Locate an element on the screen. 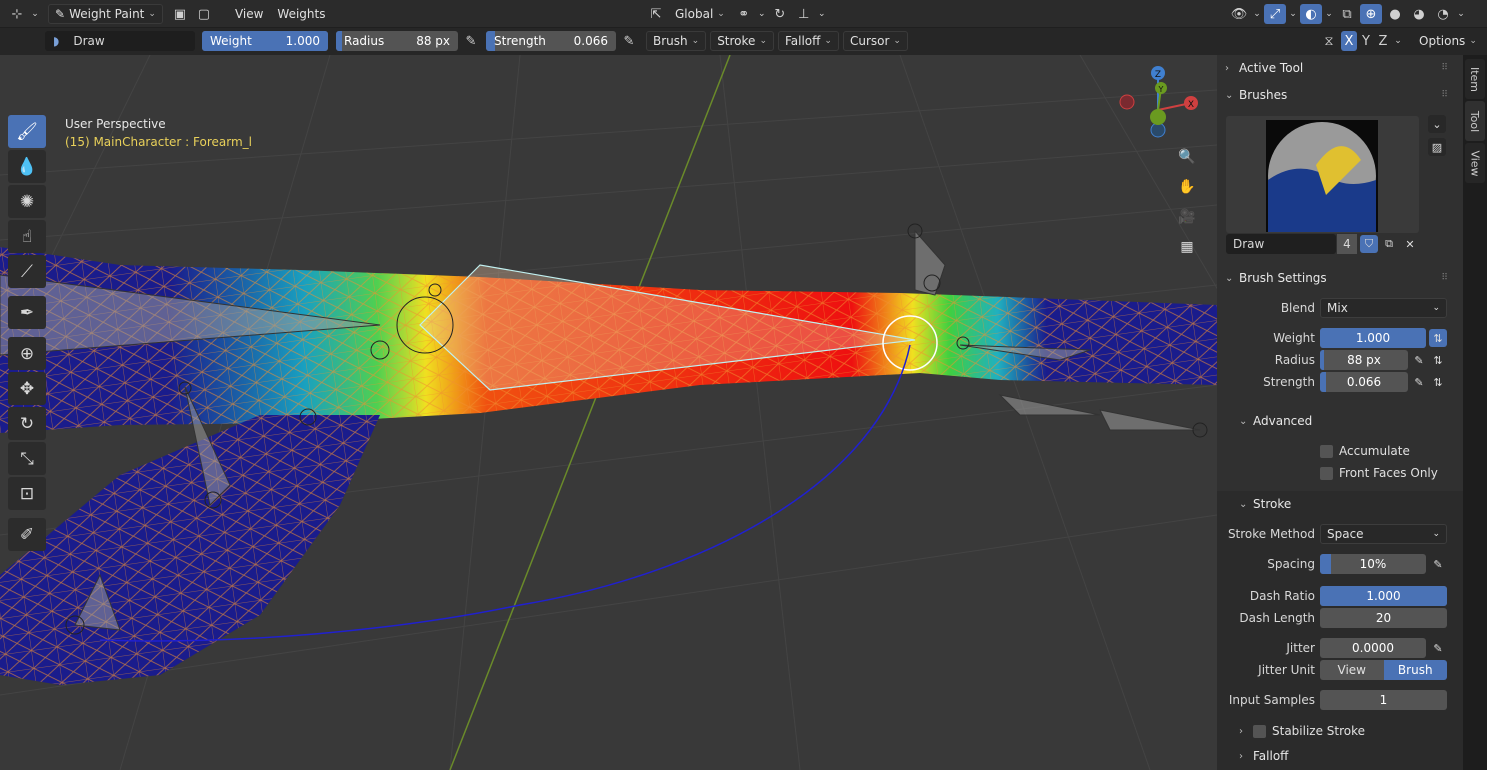 Image resolution: width=1487 pixels, height=770 pixels. editor-type-icon: ⊹ is located at coordinates (17, 14).